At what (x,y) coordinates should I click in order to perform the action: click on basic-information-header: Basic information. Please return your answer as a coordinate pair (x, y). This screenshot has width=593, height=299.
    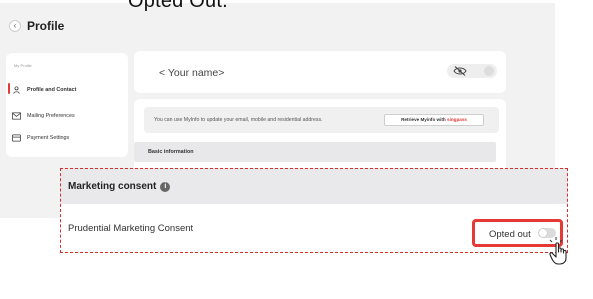
    Looking at the image, I should click on (315, 152).